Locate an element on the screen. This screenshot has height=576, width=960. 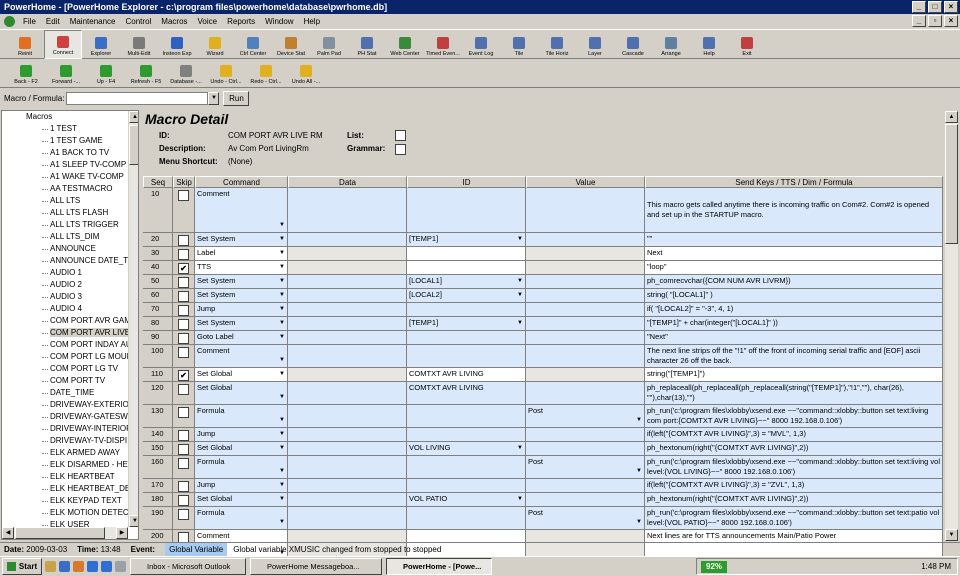
column-header-skip: Skip is located at coordinates (184, 182).